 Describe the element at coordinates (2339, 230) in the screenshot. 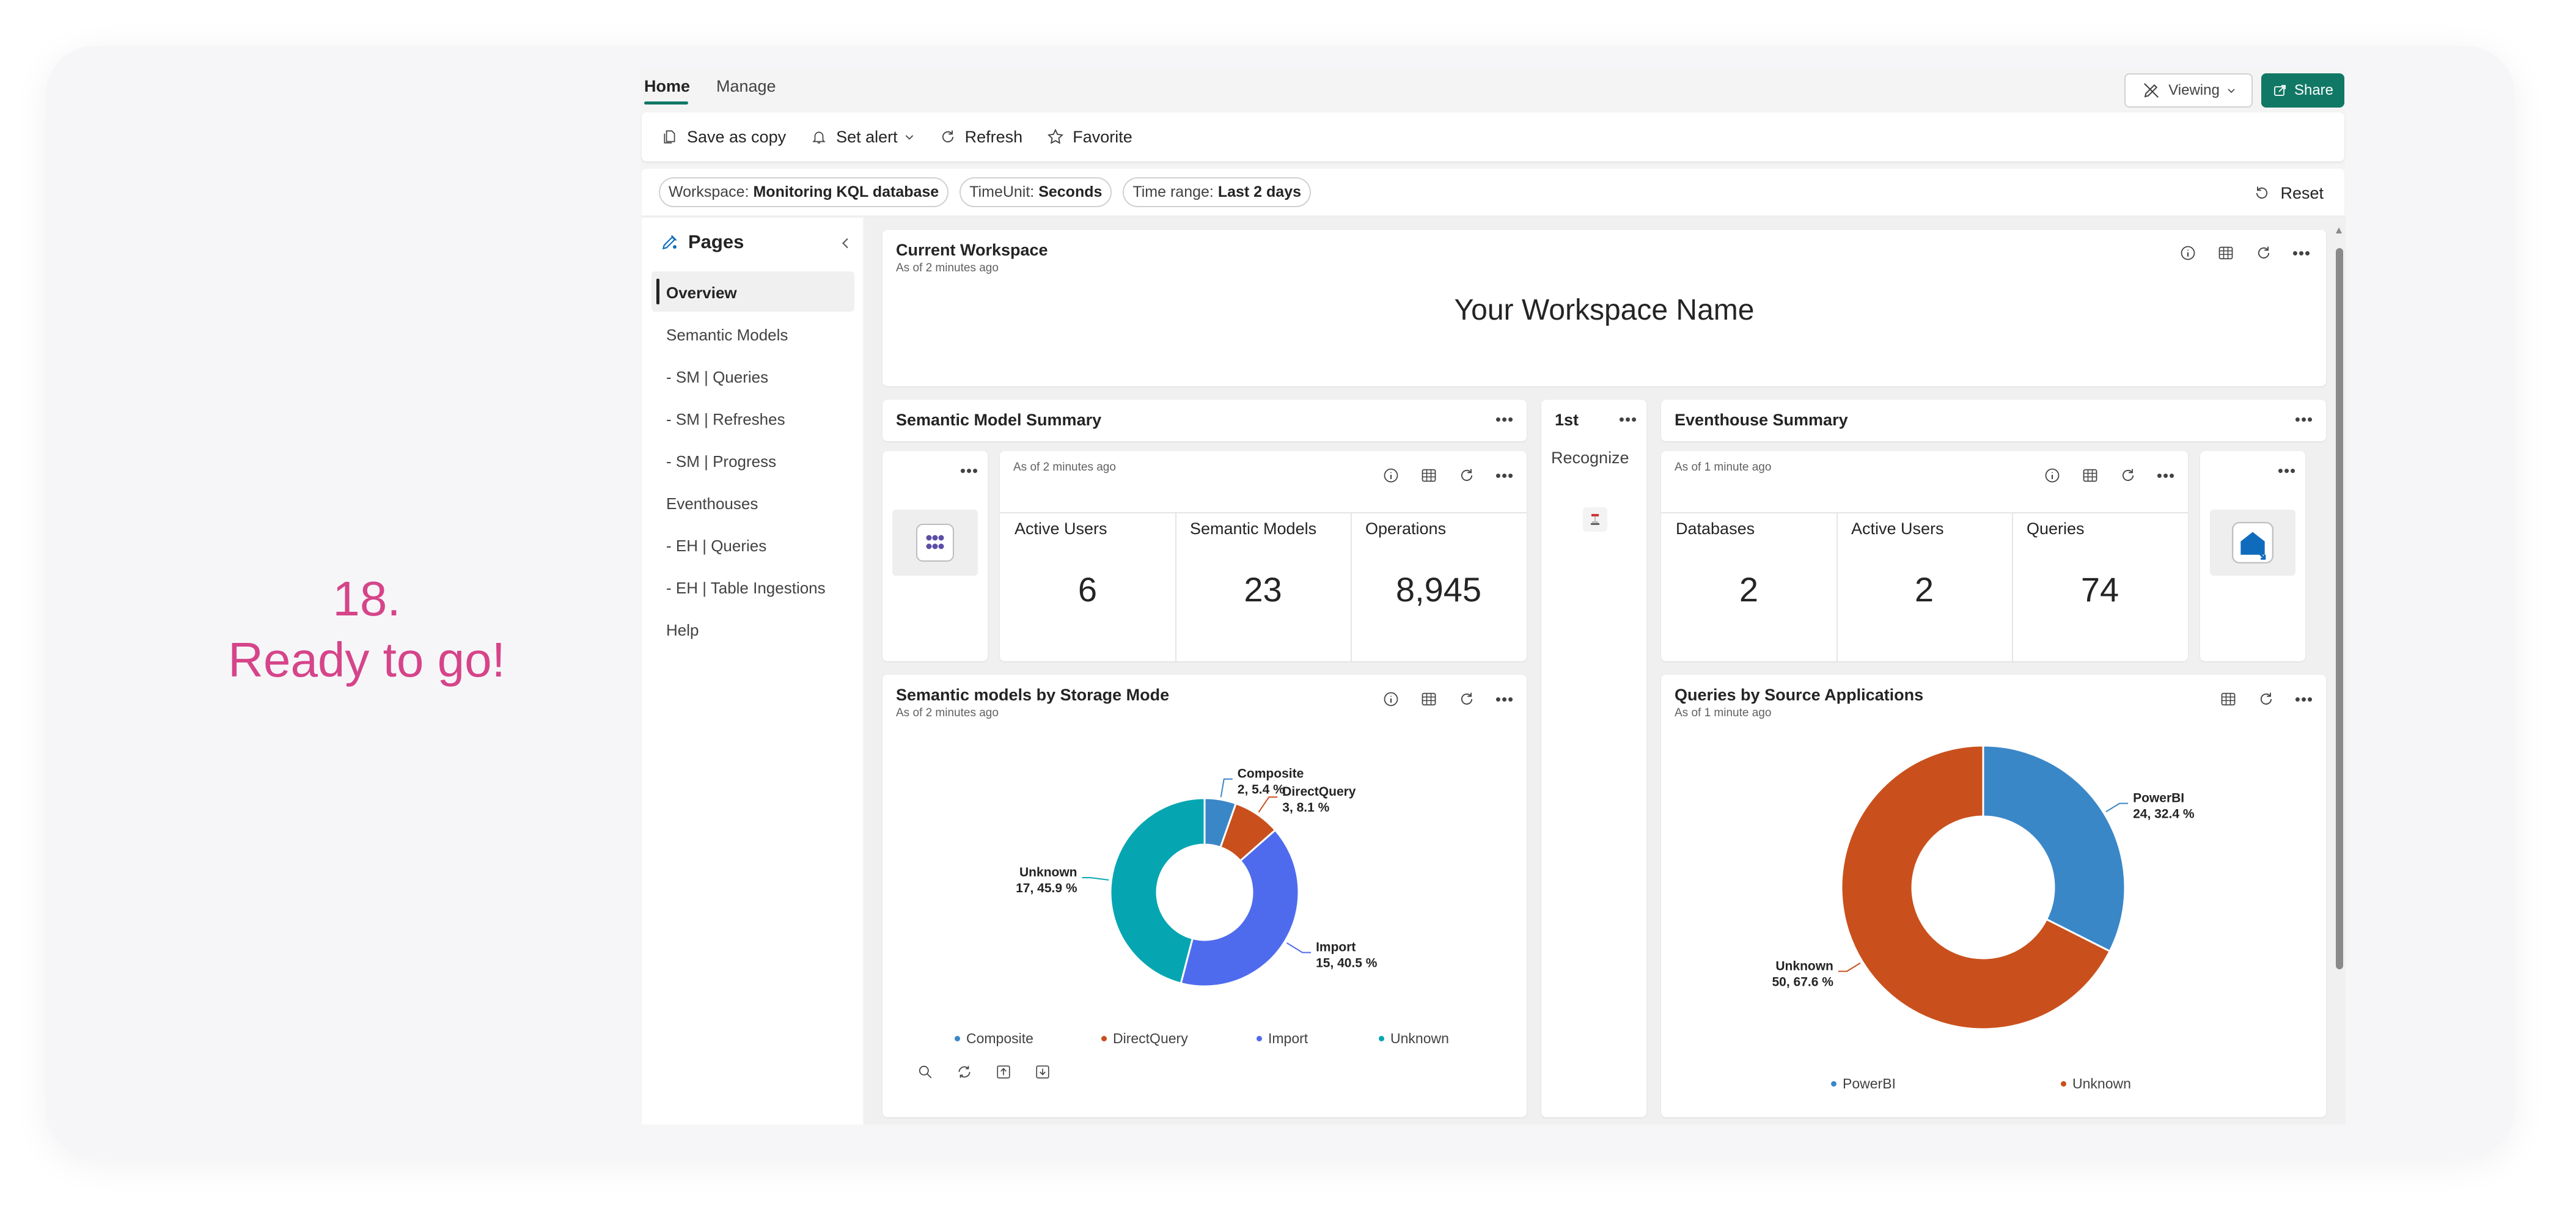

I see `scroll-up-icon` at that location.